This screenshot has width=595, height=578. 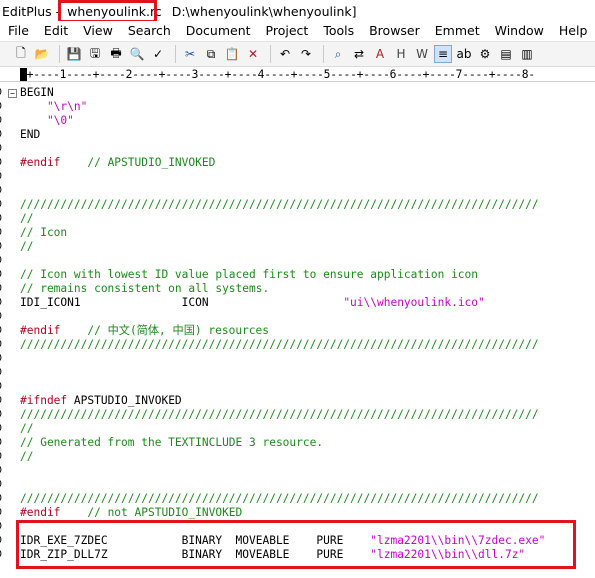 I want to click on menu-project: Project, so click(x=287, y=30).